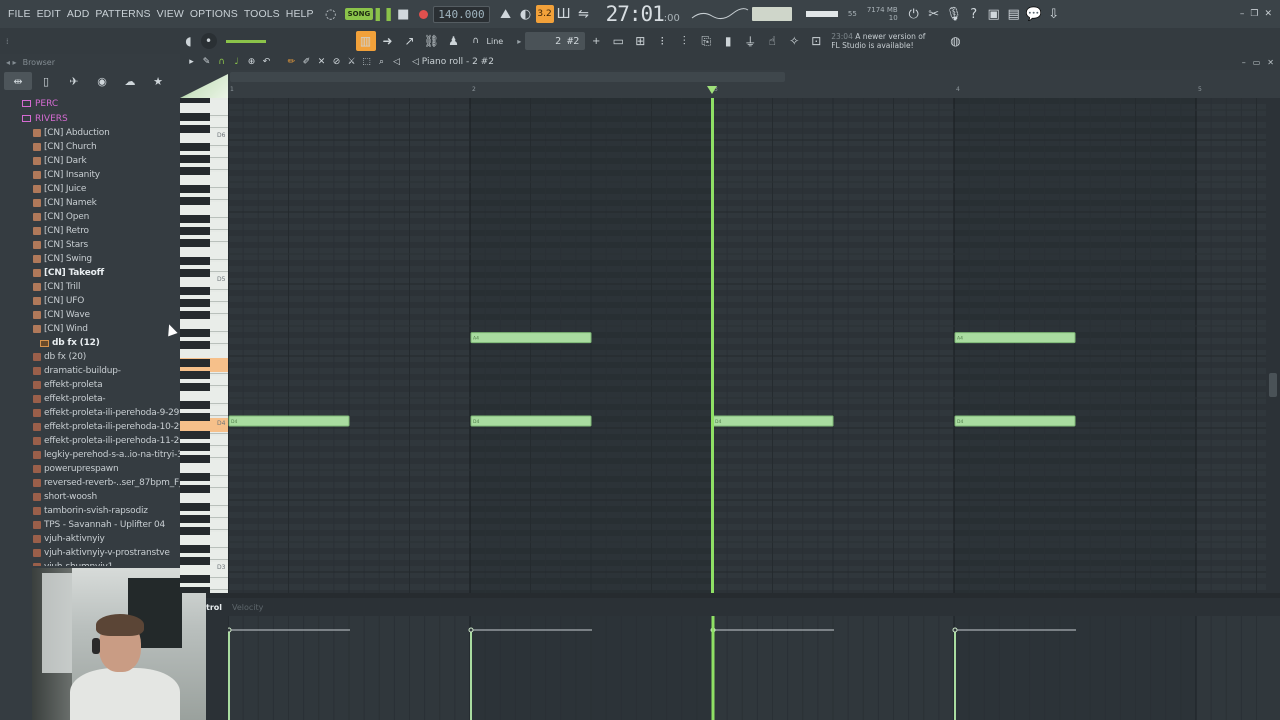  I want to click on browser-item: poweruprespawn, so click(90, 469).